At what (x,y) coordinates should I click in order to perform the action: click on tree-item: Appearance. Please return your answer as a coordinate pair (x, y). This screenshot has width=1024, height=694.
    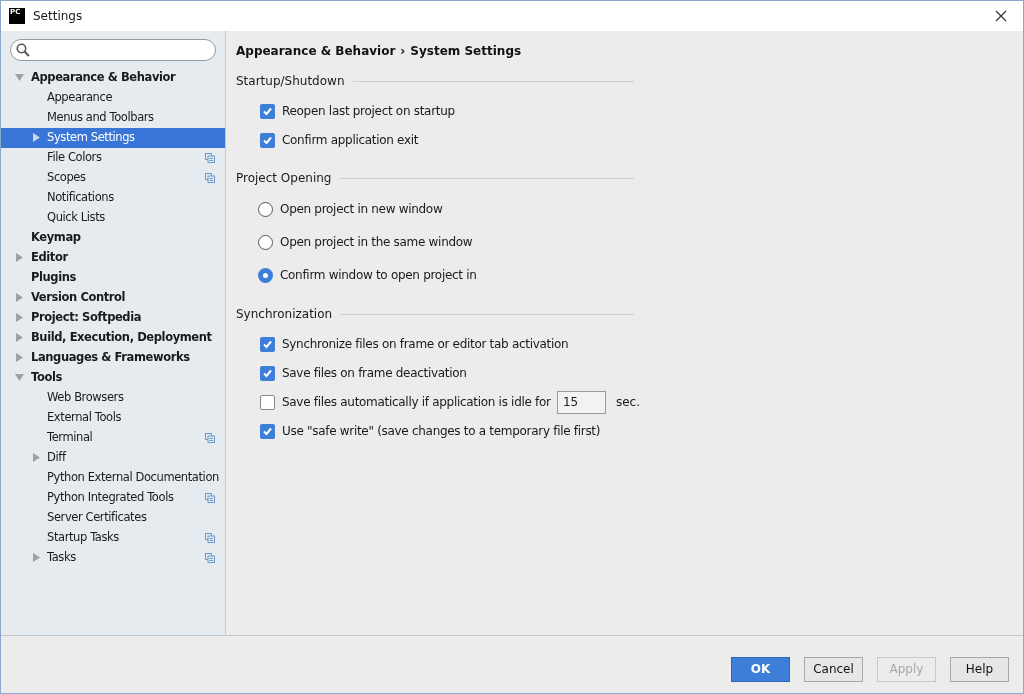
    Looking at the image, I should click on (113, 98).